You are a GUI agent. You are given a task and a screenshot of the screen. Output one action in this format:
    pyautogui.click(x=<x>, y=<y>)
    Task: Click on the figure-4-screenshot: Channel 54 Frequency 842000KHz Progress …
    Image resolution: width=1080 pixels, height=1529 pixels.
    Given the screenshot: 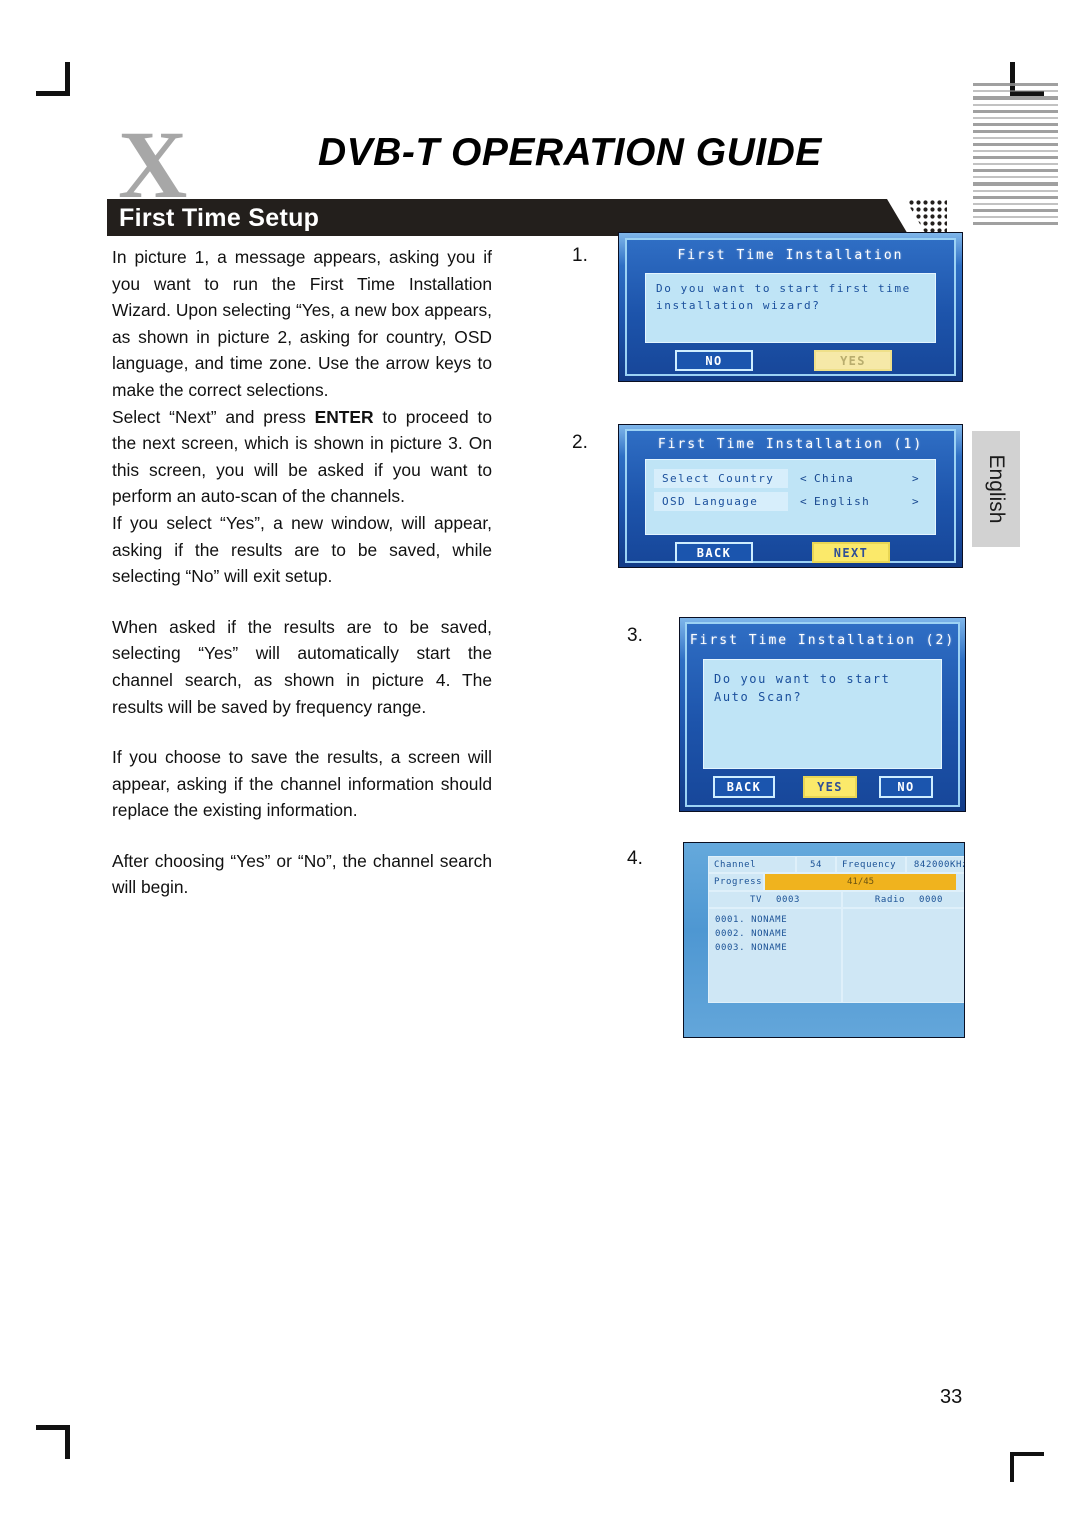 What is the action you would take?
    pyautogui.click(x=824, y=940)
    